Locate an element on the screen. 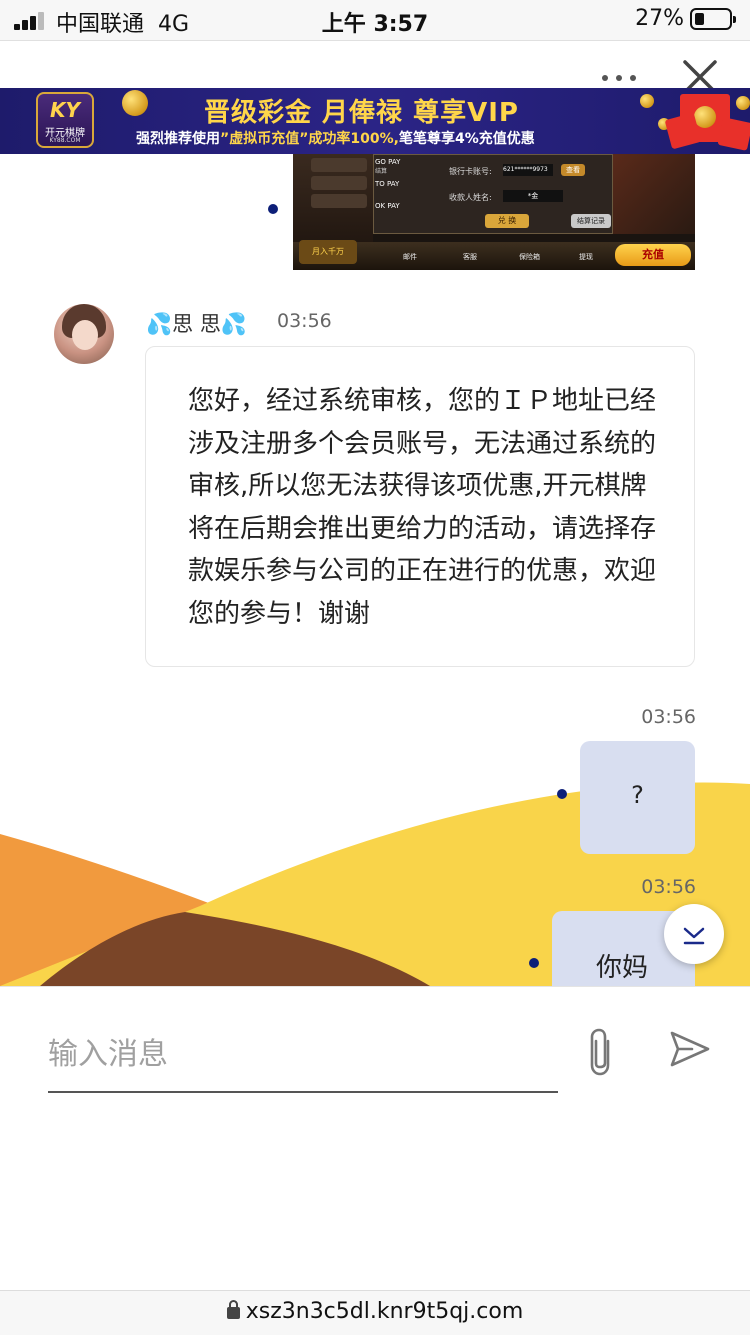  lock-icon is located at coordinates (233, 1309).